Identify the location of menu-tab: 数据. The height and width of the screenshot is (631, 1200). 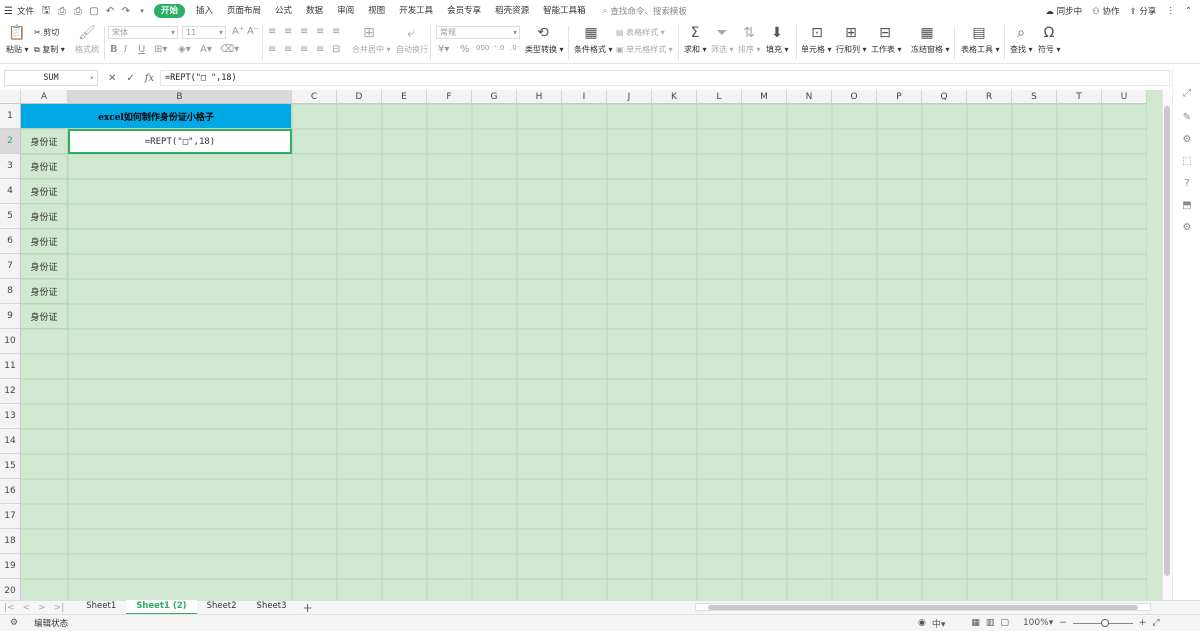
(314, 11).